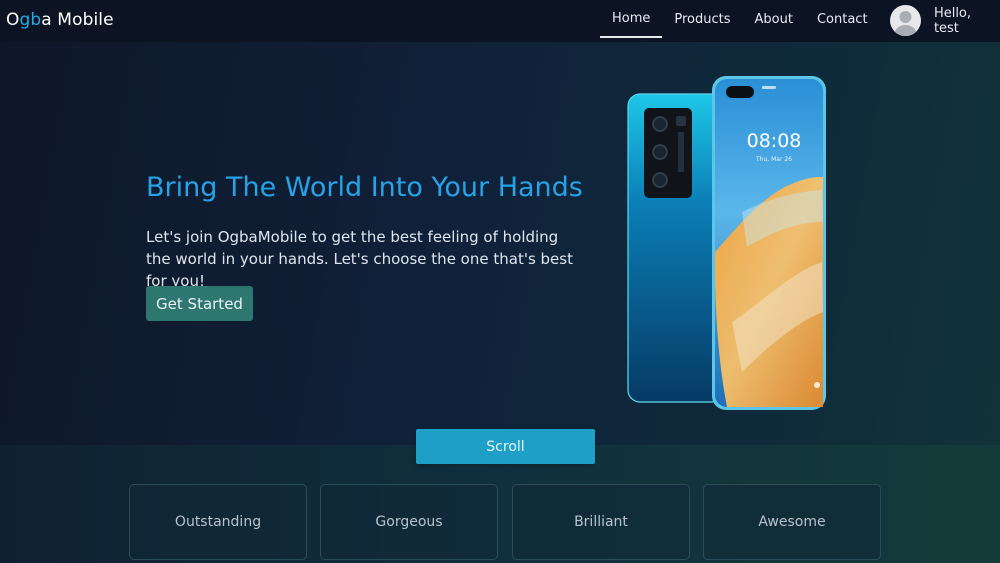  I want to click on hero-title: Bring The World Into Your Hands, so click(364, 187).